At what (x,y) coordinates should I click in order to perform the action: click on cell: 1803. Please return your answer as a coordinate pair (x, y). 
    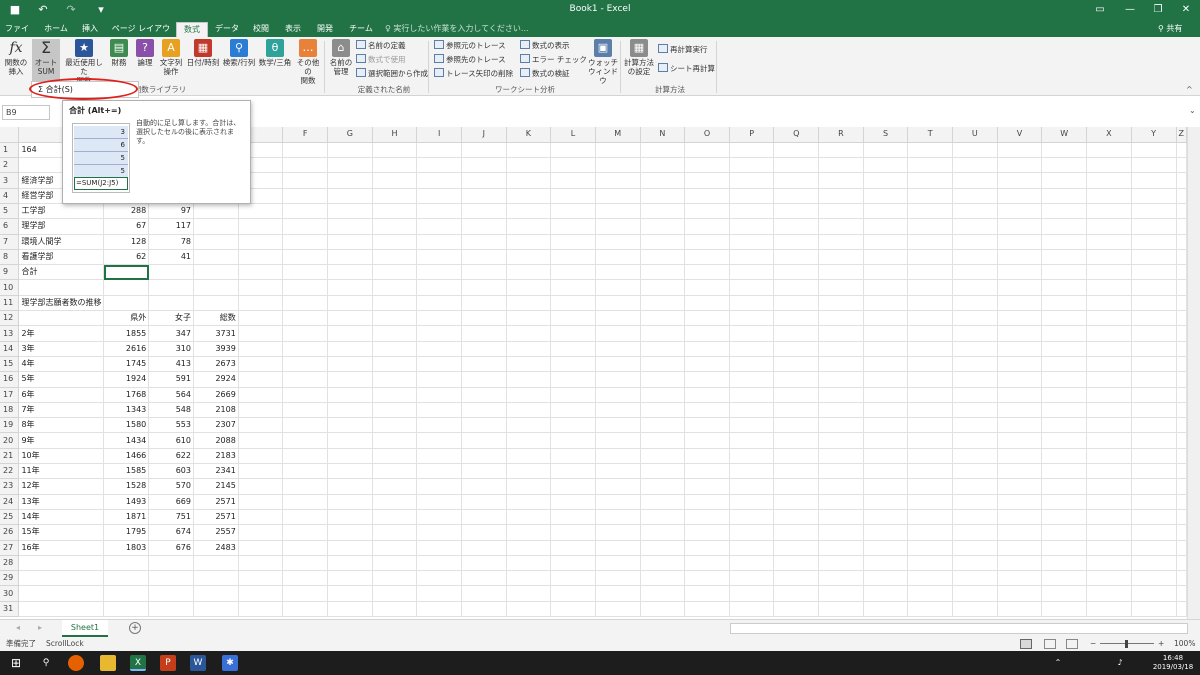
    Looking at the image, I should click on (126, 548).